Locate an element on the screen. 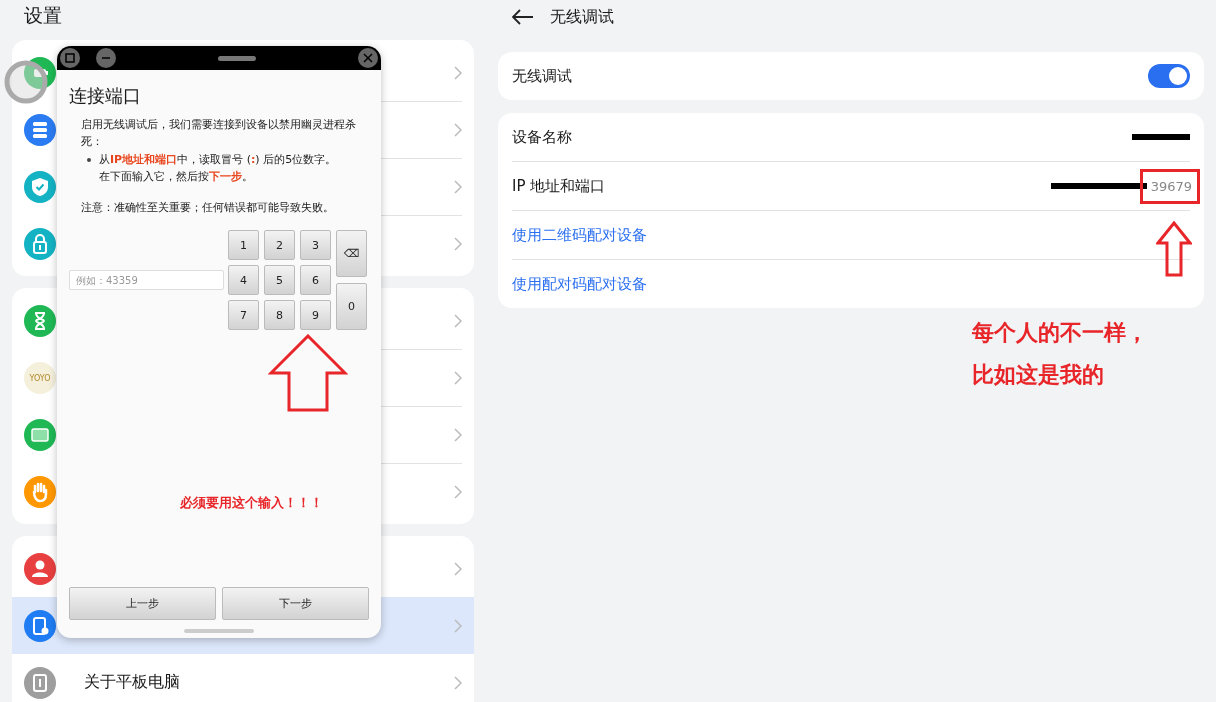 The width and height of the screenshot is (1216, 702). maximize-button is located at coordinates (70, 58).